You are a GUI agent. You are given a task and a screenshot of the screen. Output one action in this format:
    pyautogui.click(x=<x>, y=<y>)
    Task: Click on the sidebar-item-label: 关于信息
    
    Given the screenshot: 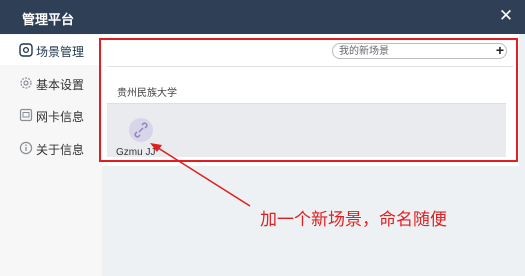 What is the action you would take?
    pyautogui.click(x=60, y=150)
    